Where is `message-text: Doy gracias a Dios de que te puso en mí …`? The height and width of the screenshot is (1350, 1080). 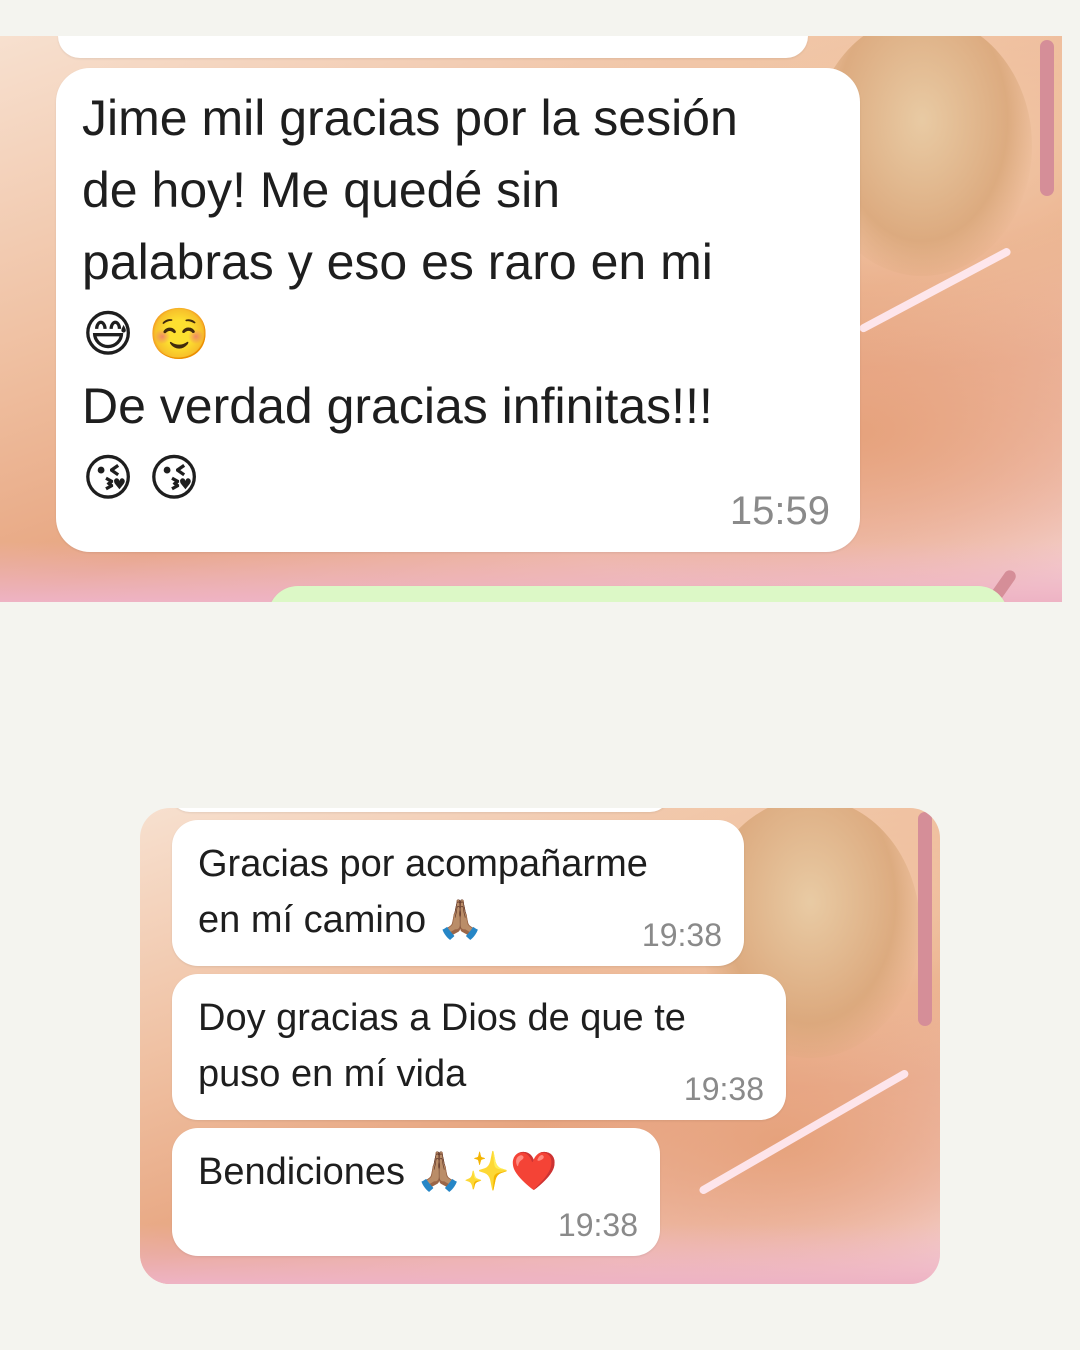
message-text: Doy gracias a Dios de que te puso en mí … is located at coordinates (442, 1046).